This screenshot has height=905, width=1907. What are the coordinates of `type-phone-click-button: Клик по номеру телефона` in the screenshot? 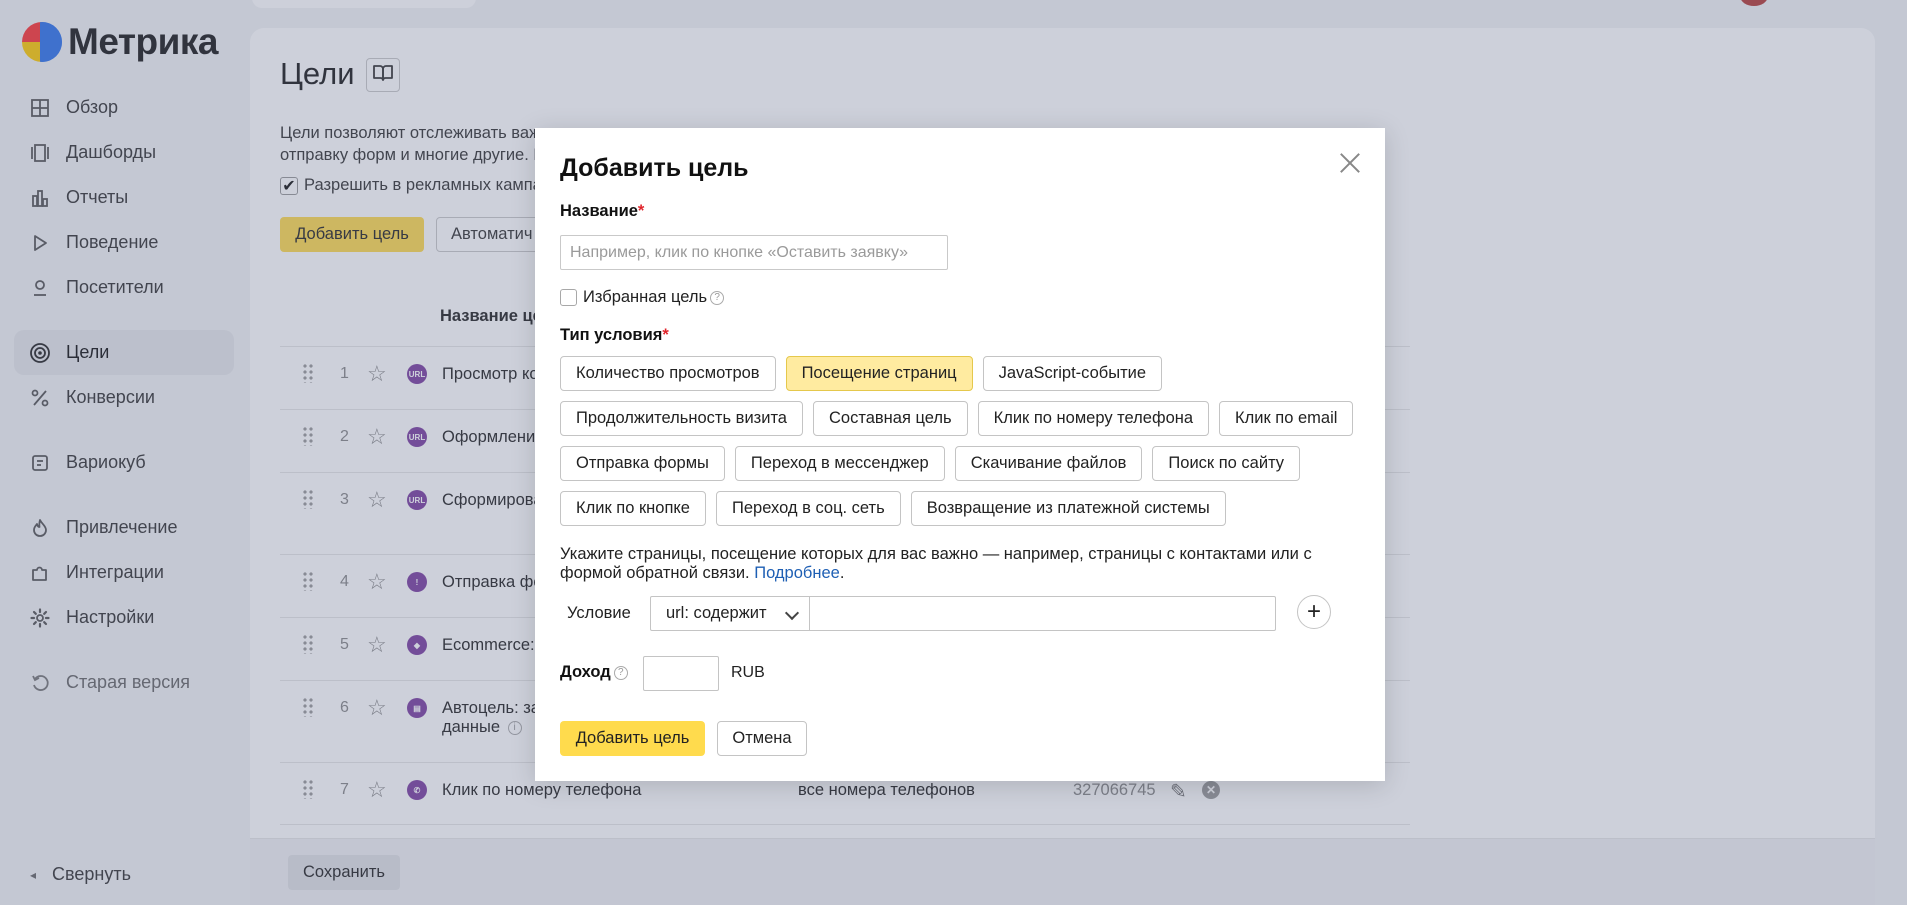 It's located at (1093, 418).